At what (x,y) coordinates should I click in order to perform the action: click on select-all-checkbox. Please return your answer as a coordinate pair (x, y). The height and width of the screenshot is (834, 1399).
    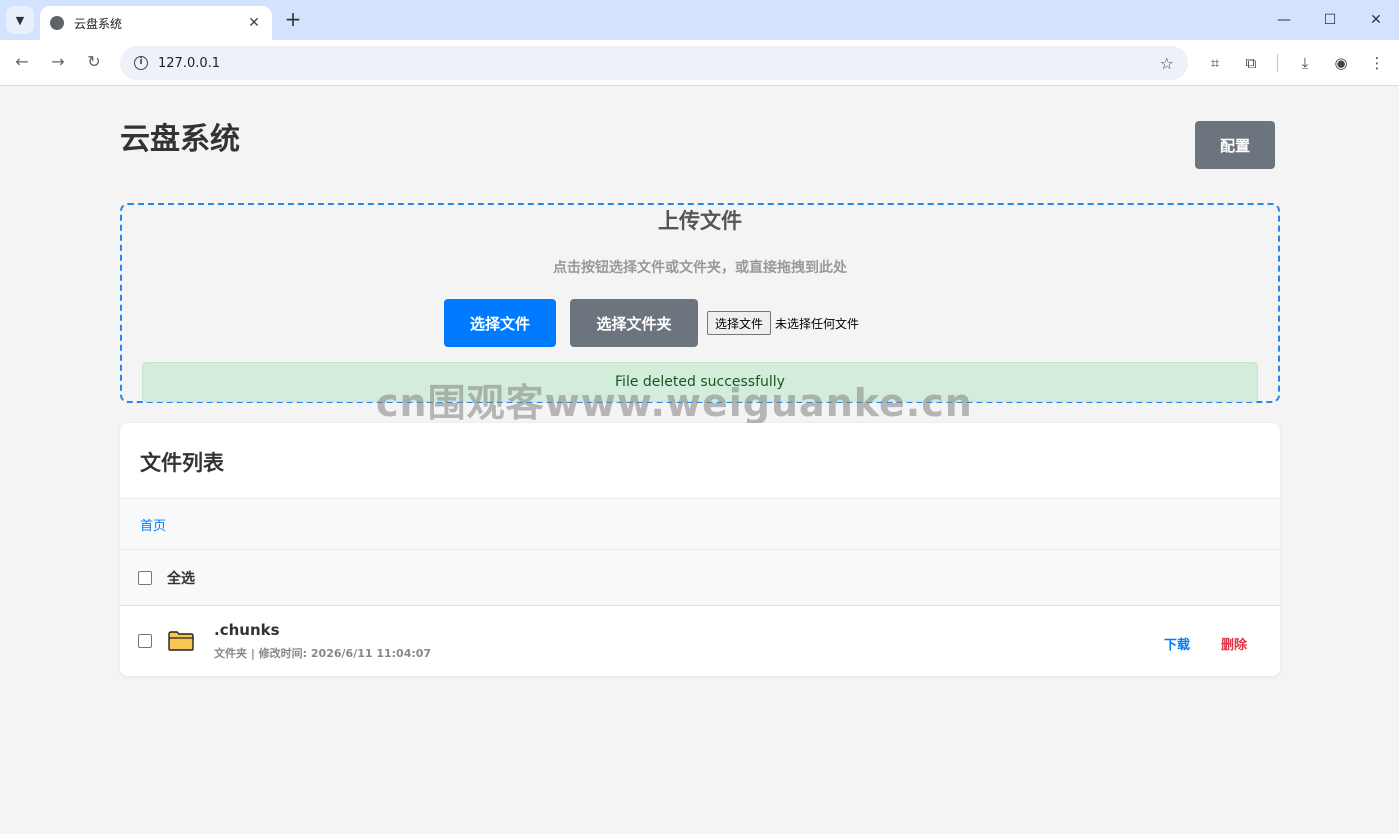
    Looking at the image, I should click on (145, 577).